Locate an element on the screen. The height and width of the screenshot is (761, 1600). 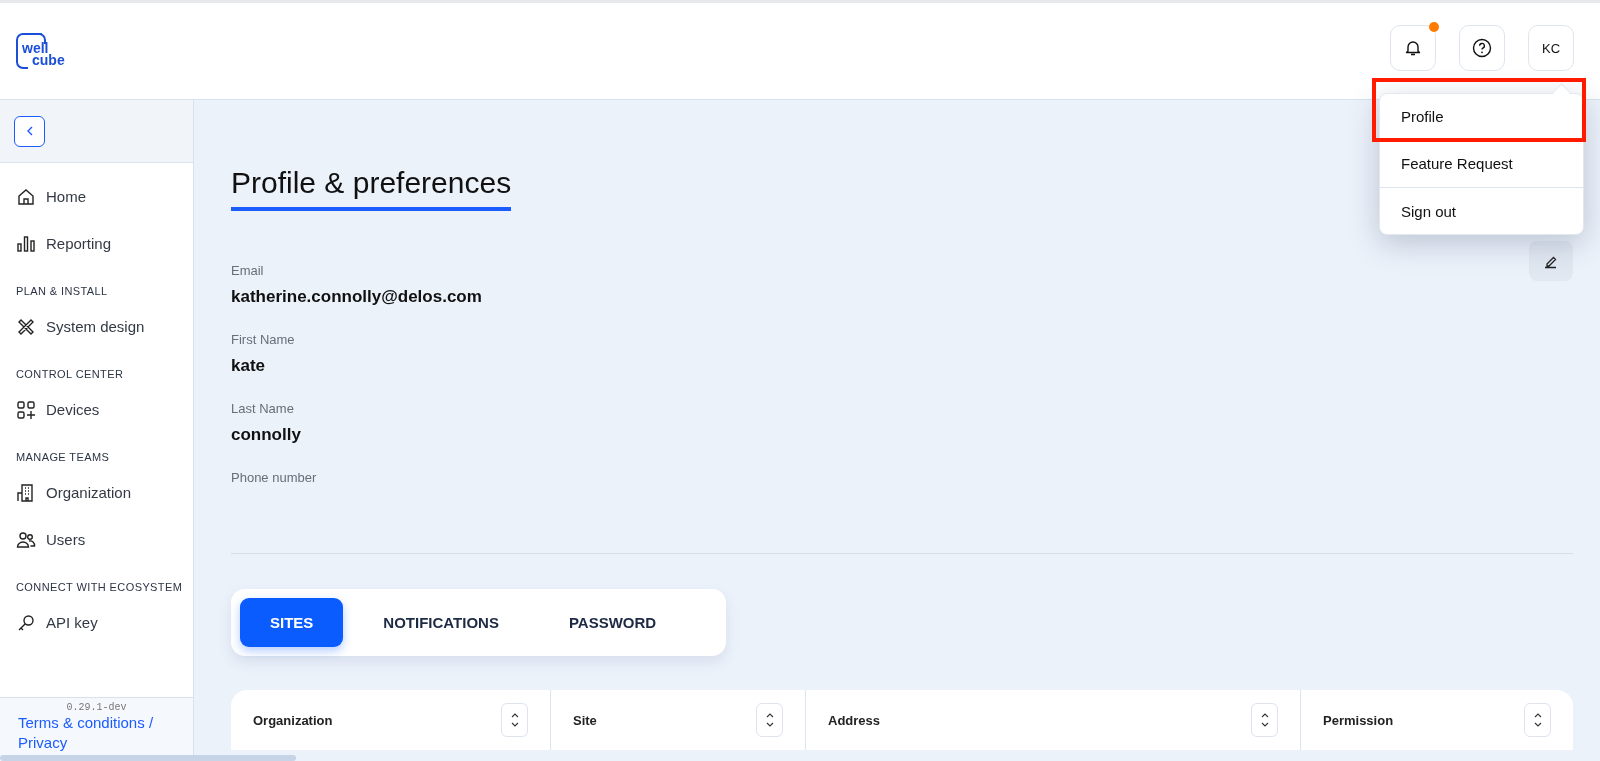
menu-item: Feature Request is located at coordinates (1481, 163).